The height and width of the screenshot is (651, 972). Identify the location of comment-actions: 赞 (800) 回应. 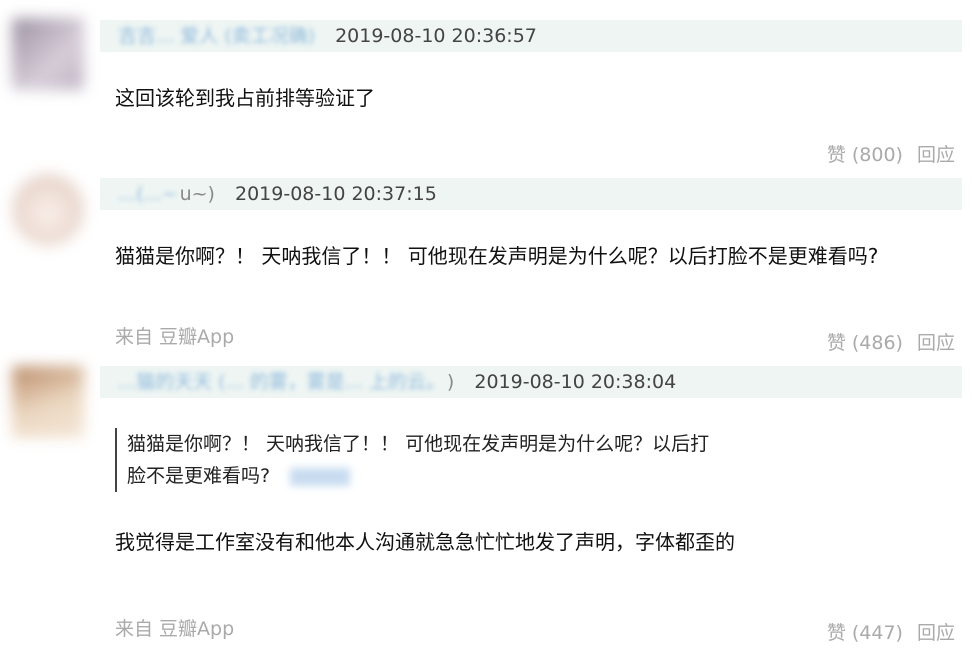
(891, 153).